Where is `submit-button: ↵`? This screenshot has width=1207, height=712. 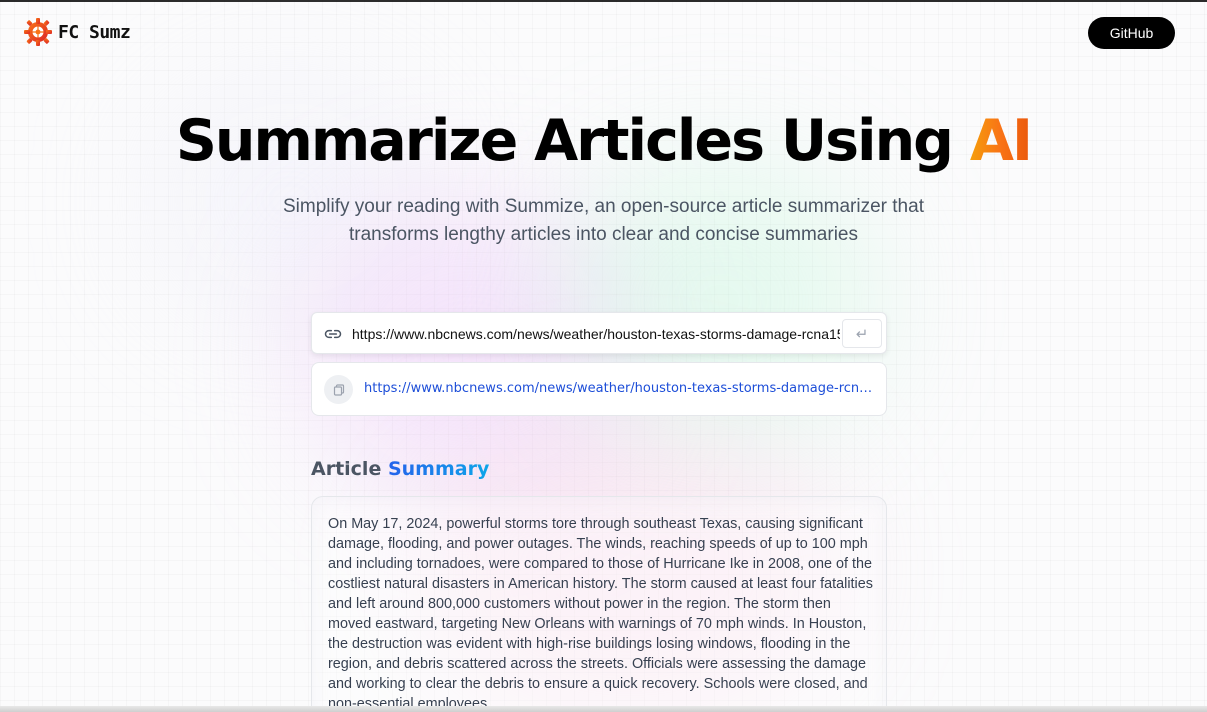
submit-button: ↵ is located at coordinates (862, 333).